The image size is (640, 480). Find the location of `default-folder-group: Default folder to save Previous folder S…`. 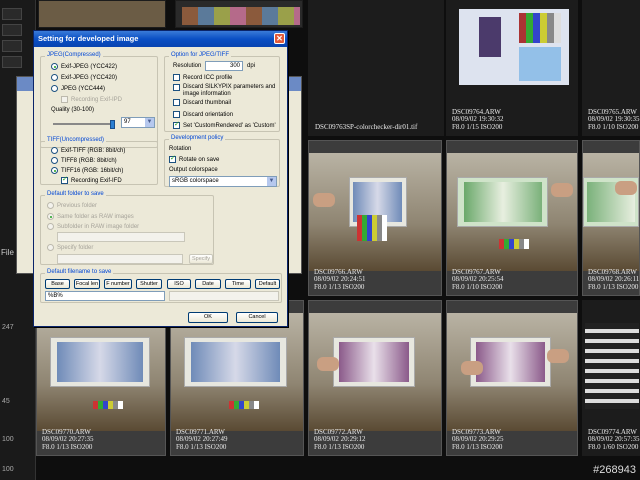

default-folder-group: Default folder to save Previous folder S… is located at coordinates (127, 228).